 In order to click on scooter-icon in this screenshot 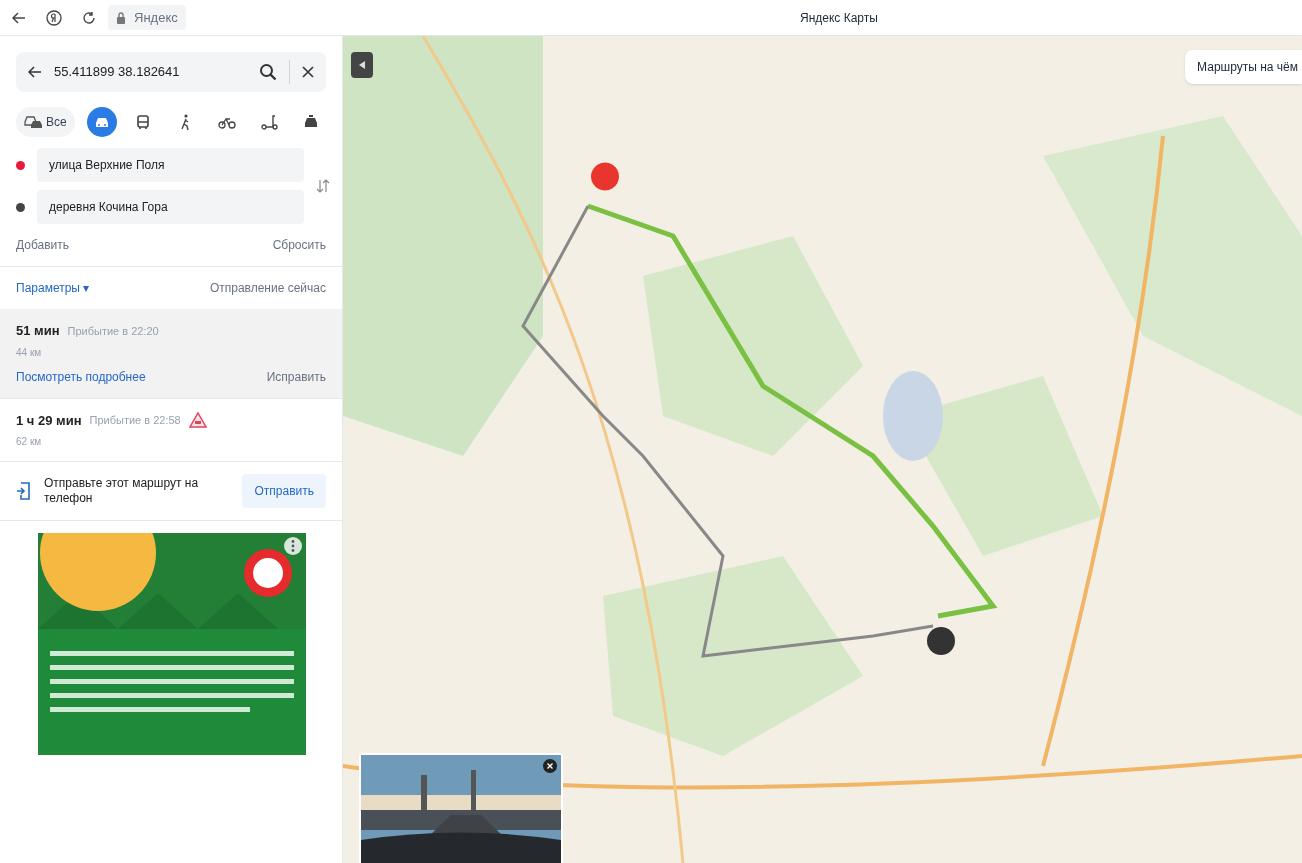, I will do `click(269, 122)`.